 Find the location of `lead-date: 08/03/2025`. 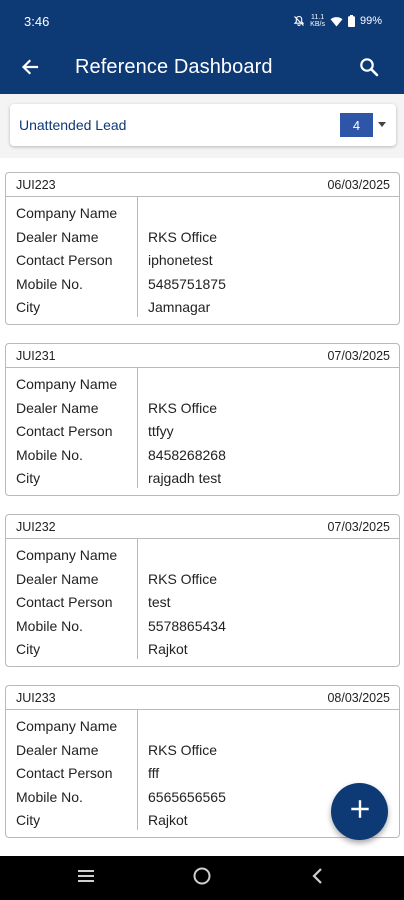

lead-date: 08/03/2025 is located at coordinates (358, 698).